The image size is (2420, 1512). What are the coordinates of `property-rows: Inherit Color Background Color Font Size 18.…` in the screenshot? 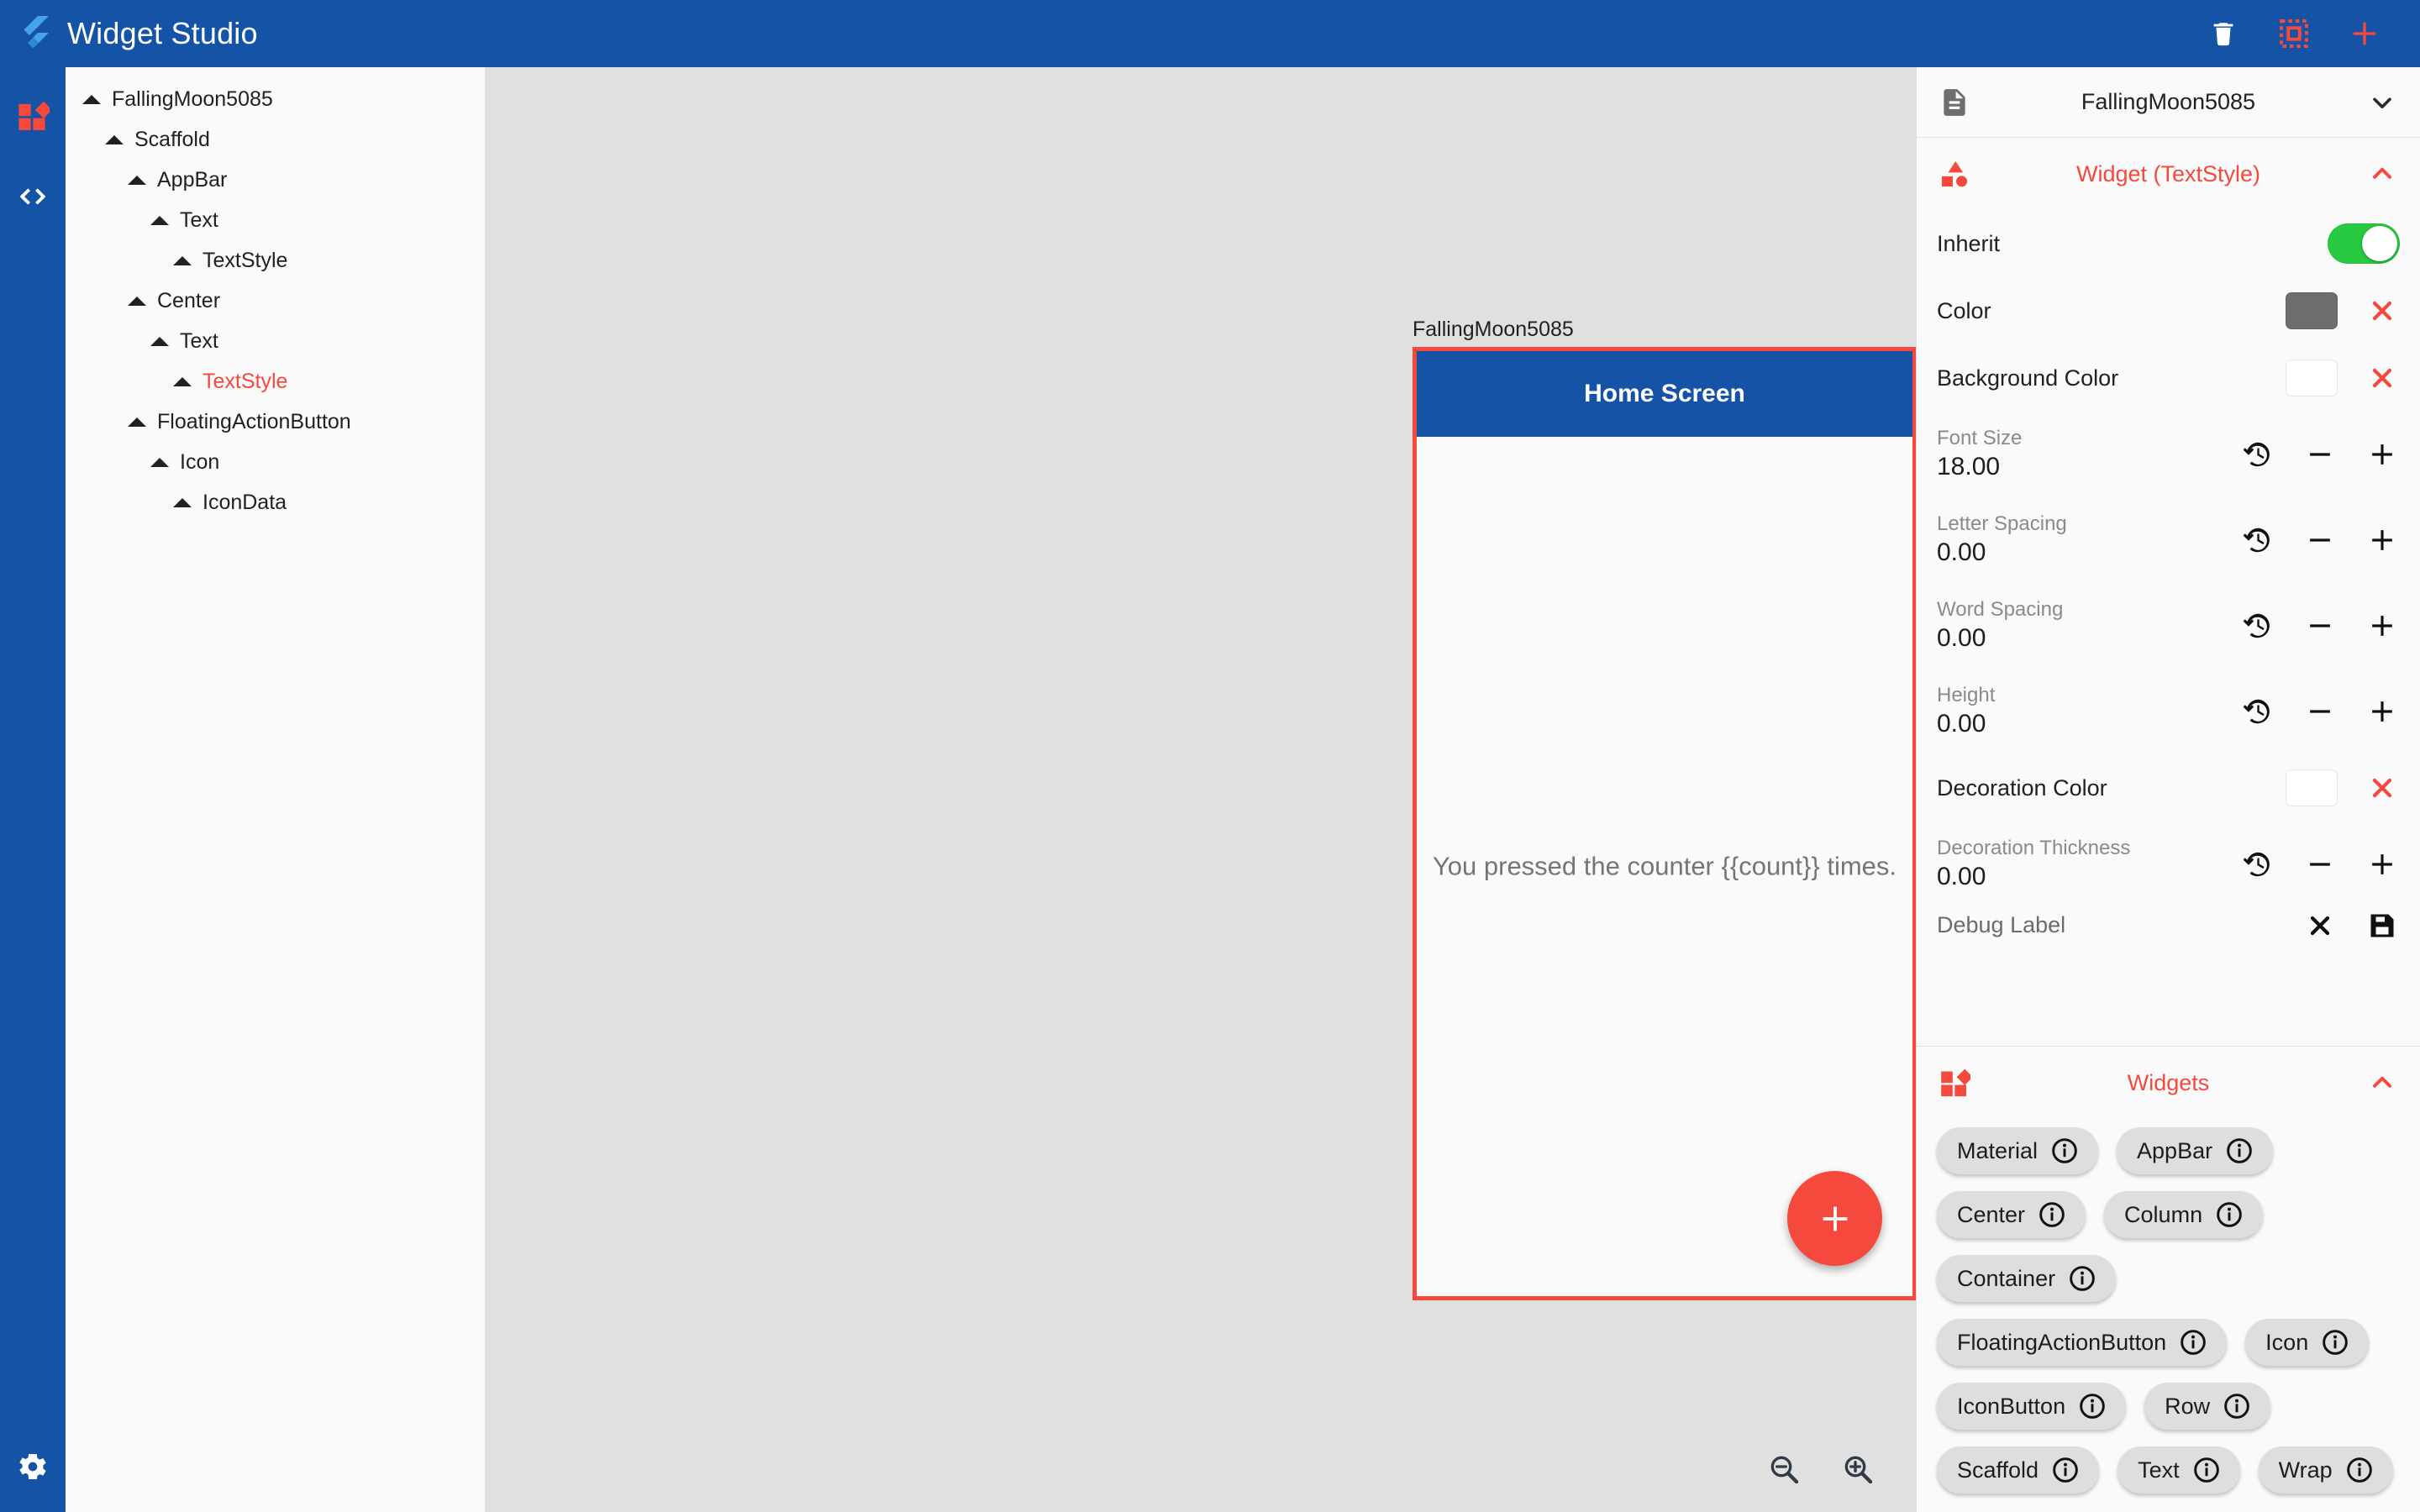 It's located at (2168, 577).